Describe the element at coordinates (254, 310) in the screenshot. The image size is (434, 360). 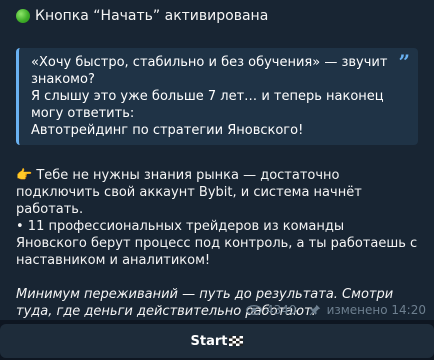
I see `eye-icon` at that location.